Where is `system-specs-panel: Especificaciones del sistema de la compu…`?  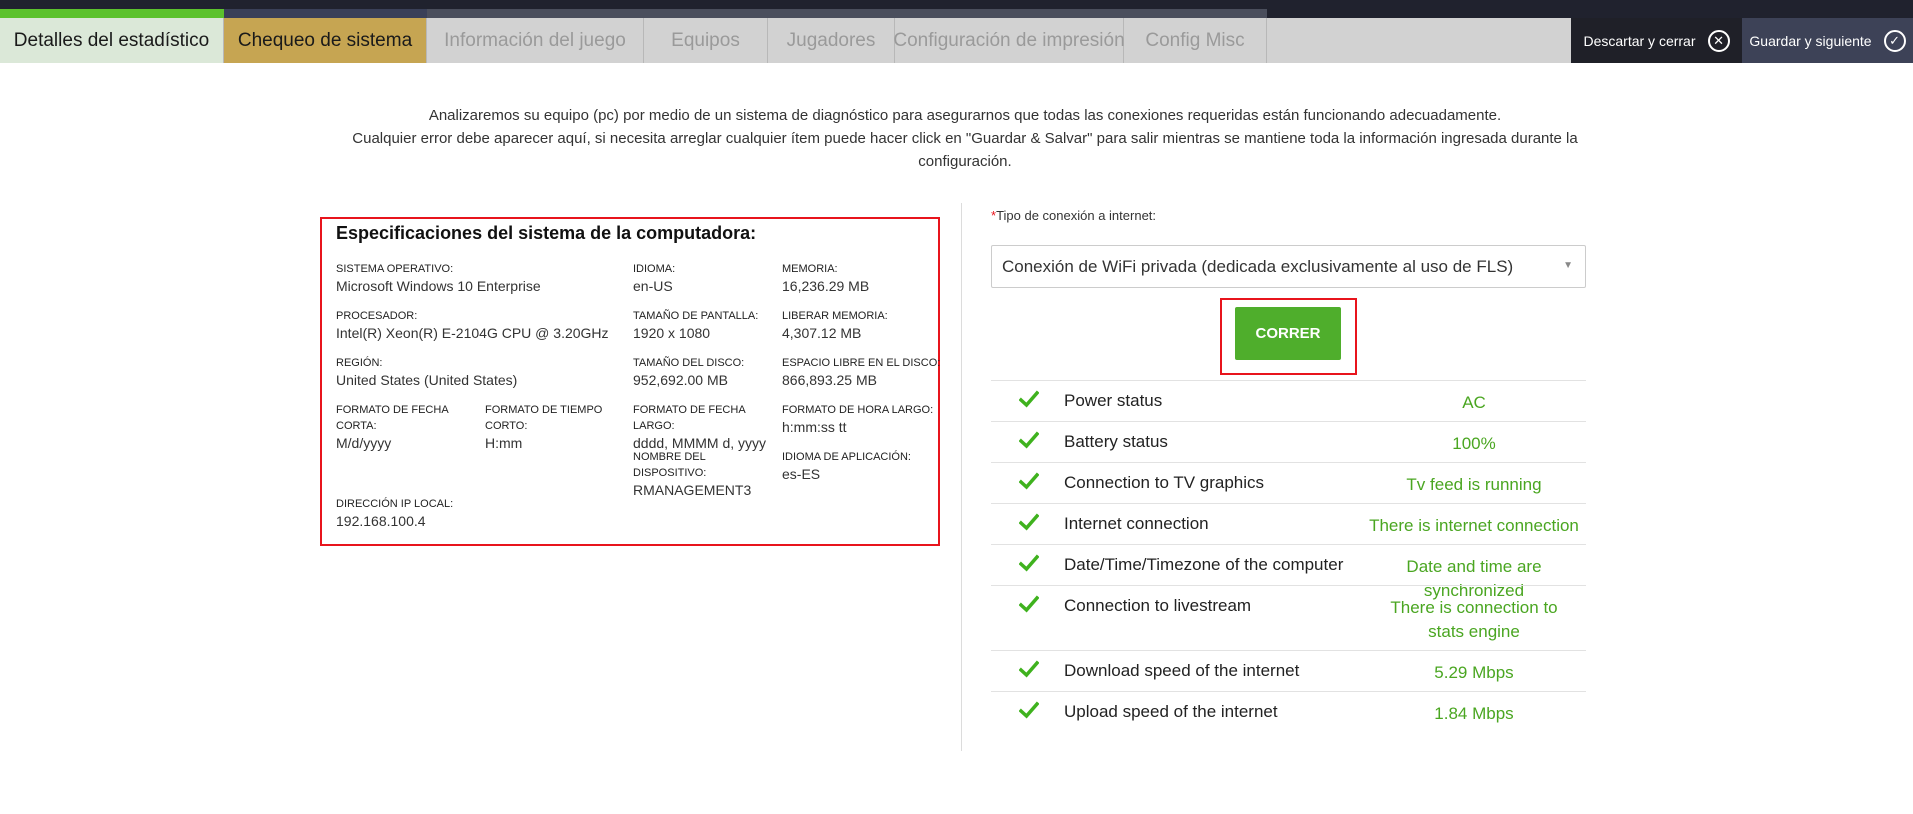
system-specs-panel: Especificaciones del sistema de la compu… is located at coordinates (630, 381).